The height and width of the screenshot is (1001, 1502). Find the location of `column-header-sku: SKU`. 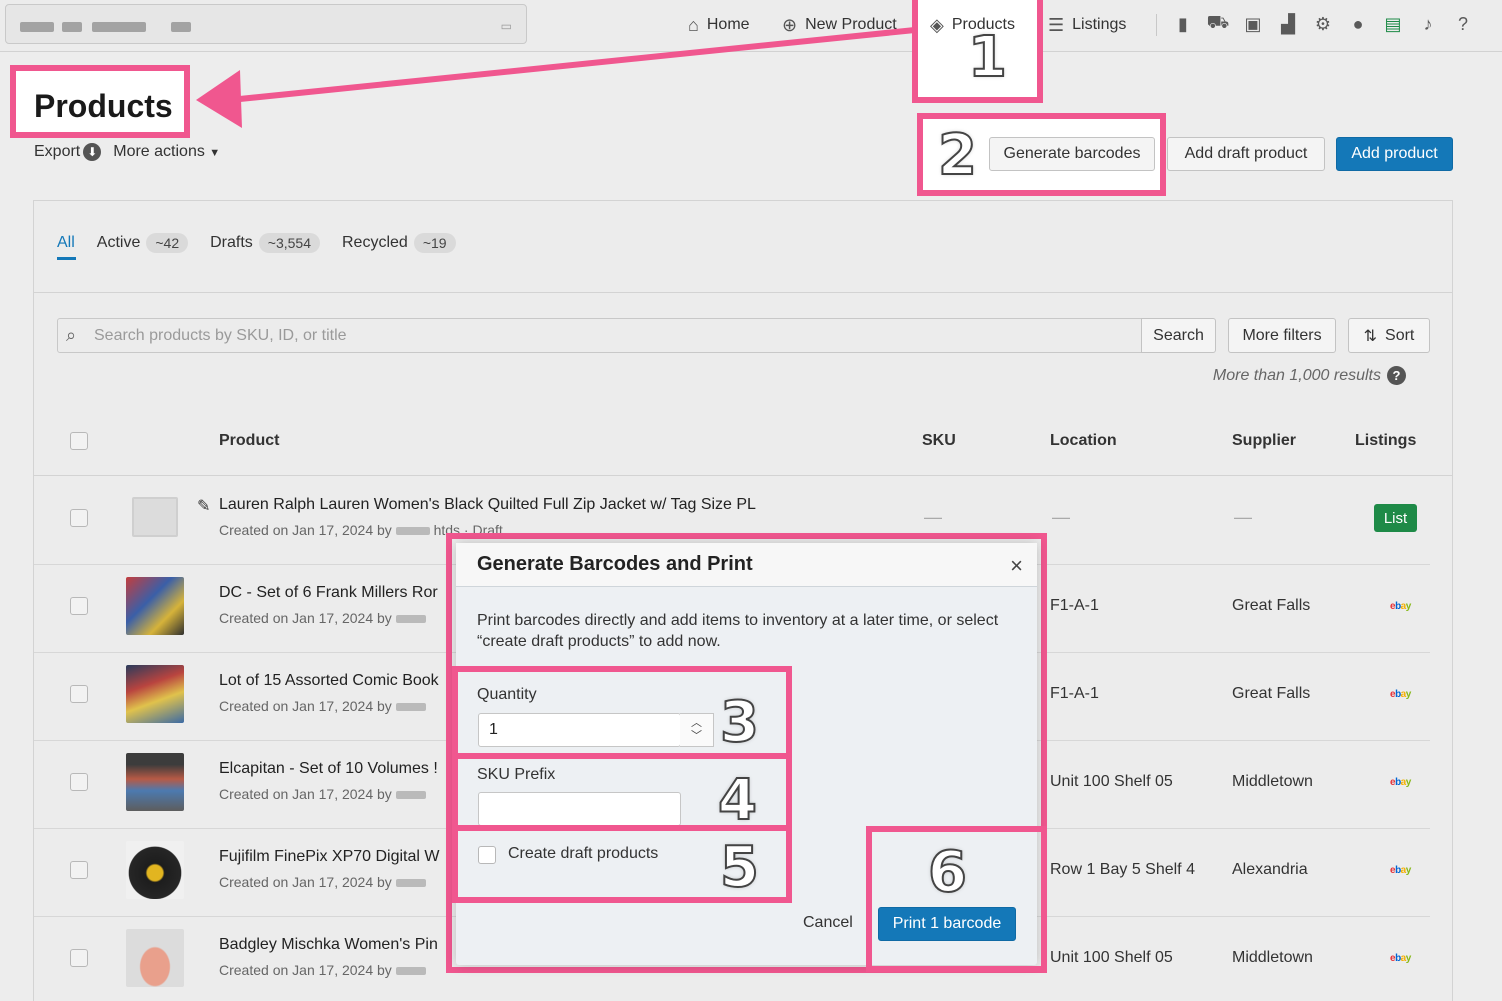

column-header-sku: SKU is located at coordinates (939, 441).